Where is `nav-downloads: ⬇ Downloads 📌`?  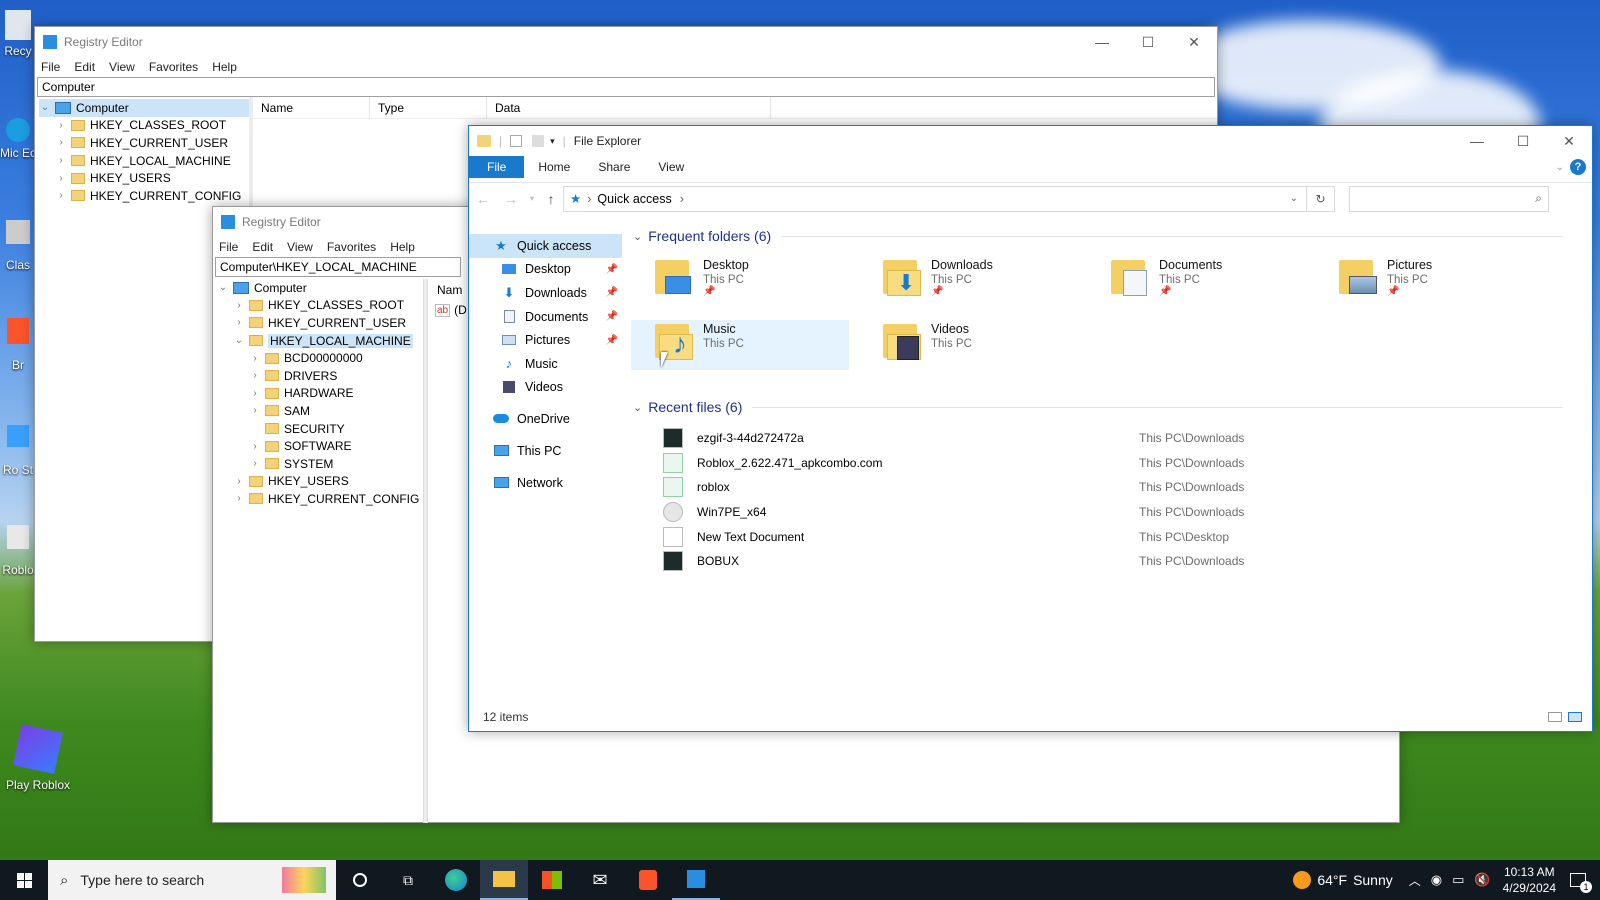 nav-downloads: ⬇ Downloads 📌 is located at coordinates (545, 293).